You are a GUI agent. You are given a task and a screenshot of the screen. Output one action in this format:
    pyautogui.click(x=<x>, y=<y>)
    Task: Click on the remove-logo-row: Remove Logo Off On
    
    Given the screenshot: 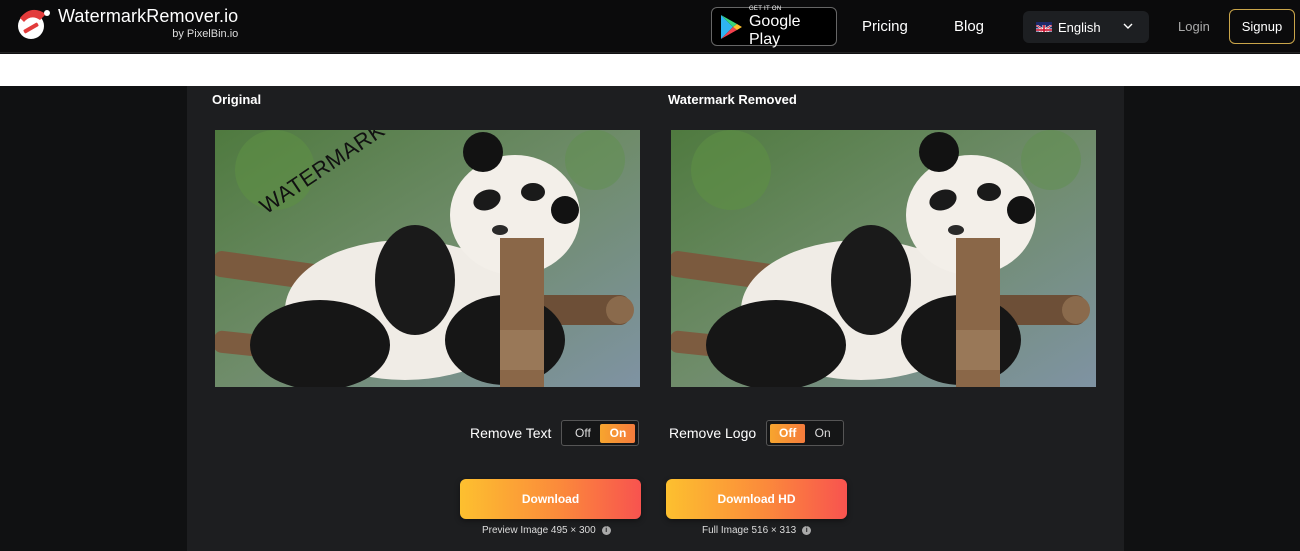 What is the action you would take?
    pyautogui.click(x=757, y=433)
    